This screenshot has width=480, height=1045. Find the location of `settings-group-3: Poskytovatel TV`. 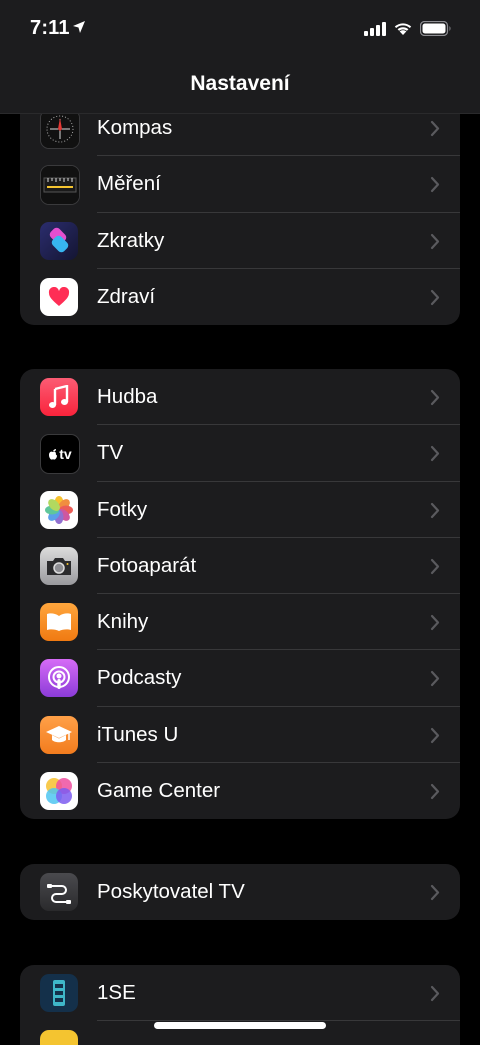

settings-group-3: Poskytovatel TV is located at coordinates (240, 892).